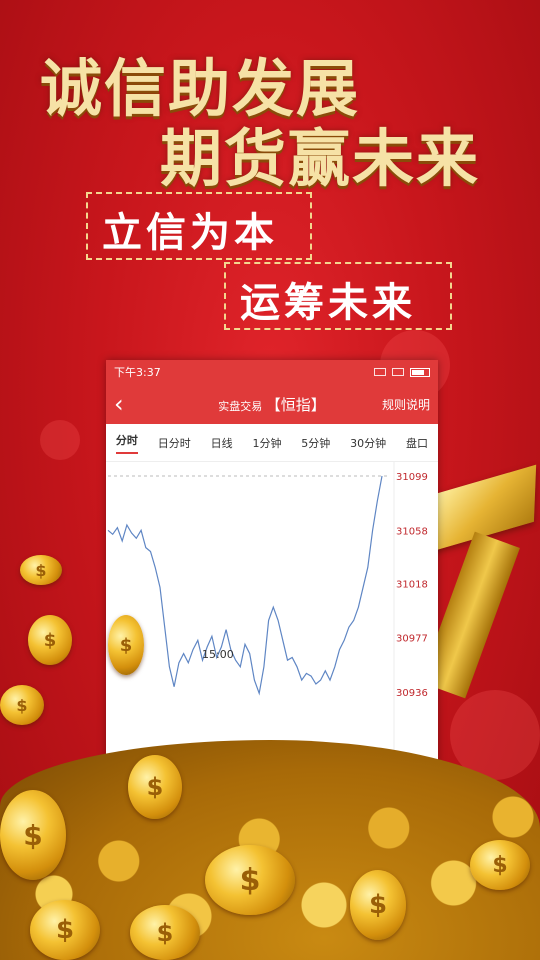 The height and width of the screenshot is (960, 540). What do you see at coordinates (412, 531) in the screenshot?
I see `y-tick-label: 31058` at bounding box center [412, 531].